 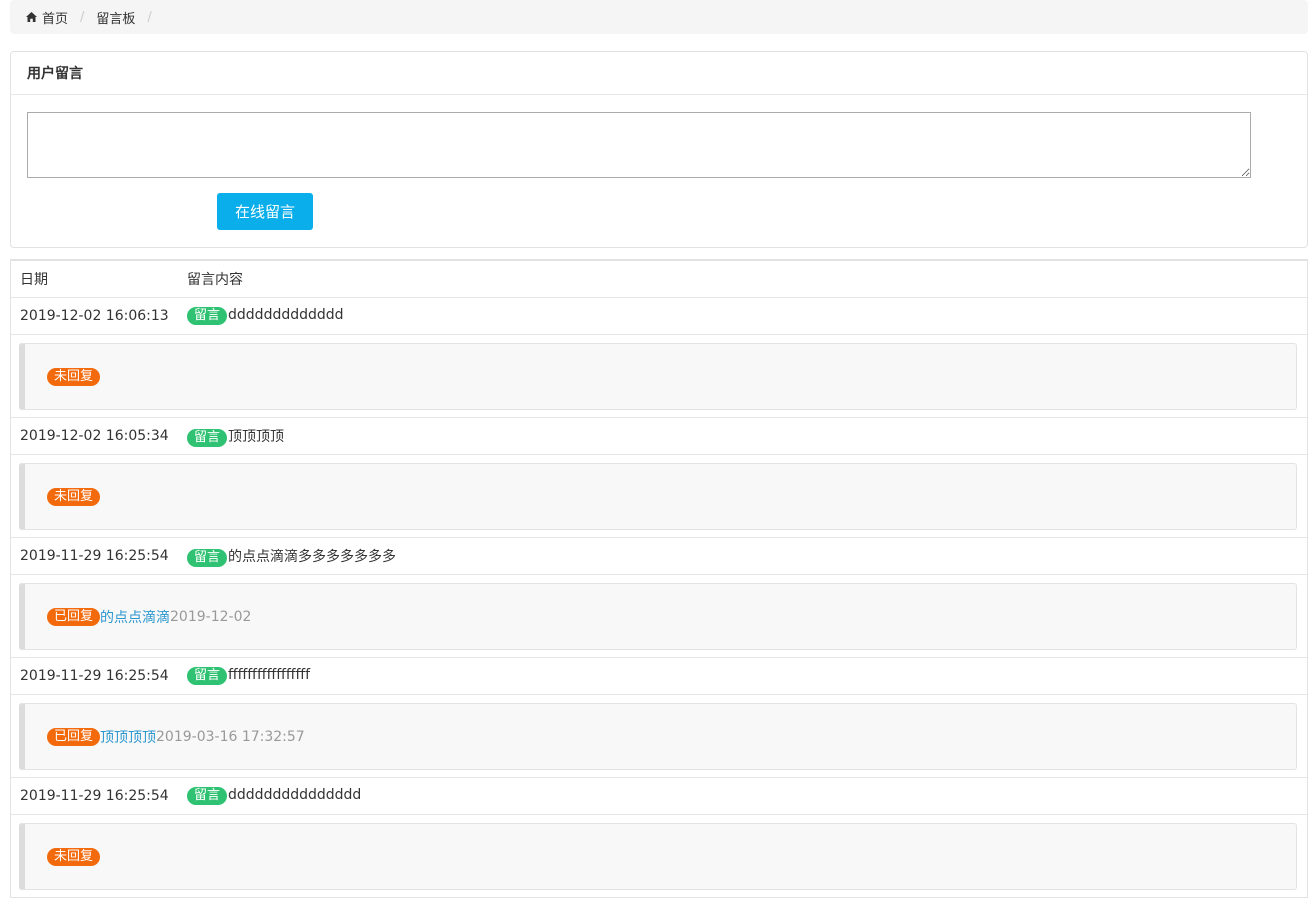 I want to click on breadcrumb: 首页 / 留言板 /, so click(x=659, y=17).